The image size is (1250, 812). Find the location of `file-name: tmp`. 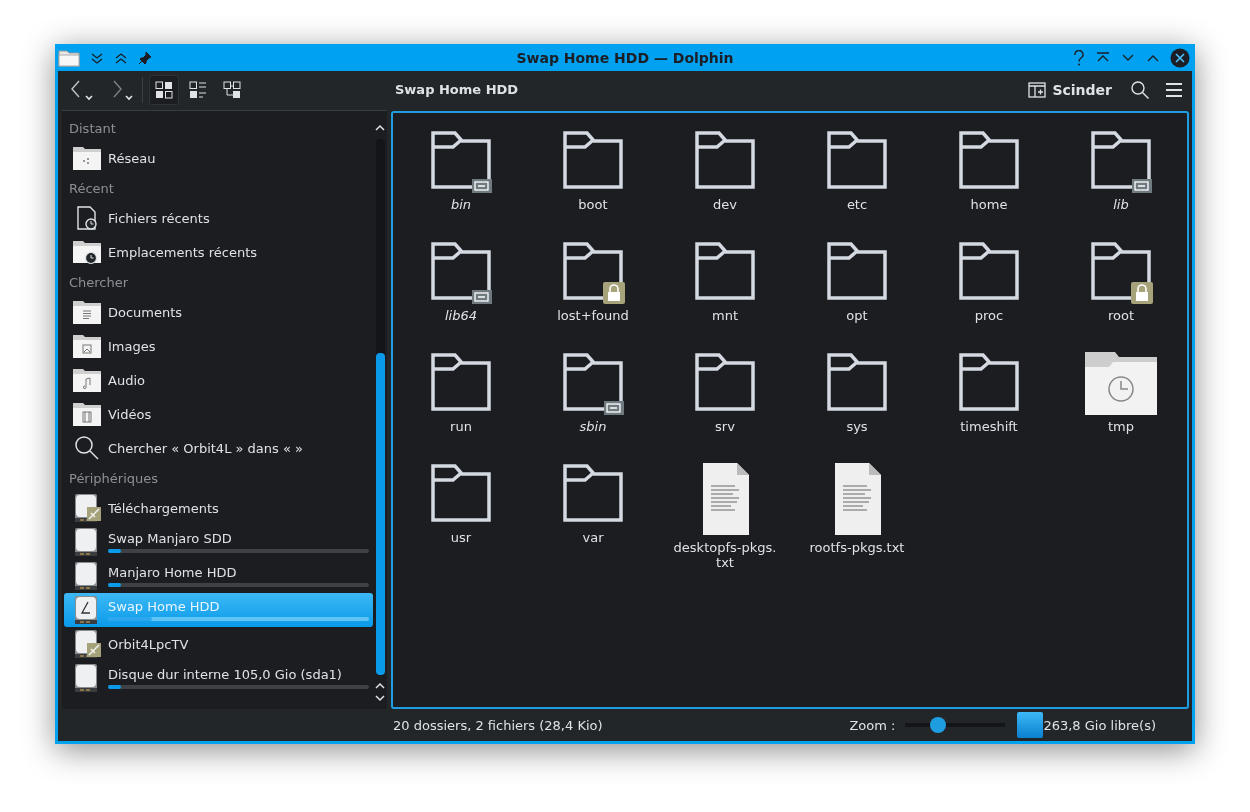

file-name: tmp is located at coordinates (1121, 426).